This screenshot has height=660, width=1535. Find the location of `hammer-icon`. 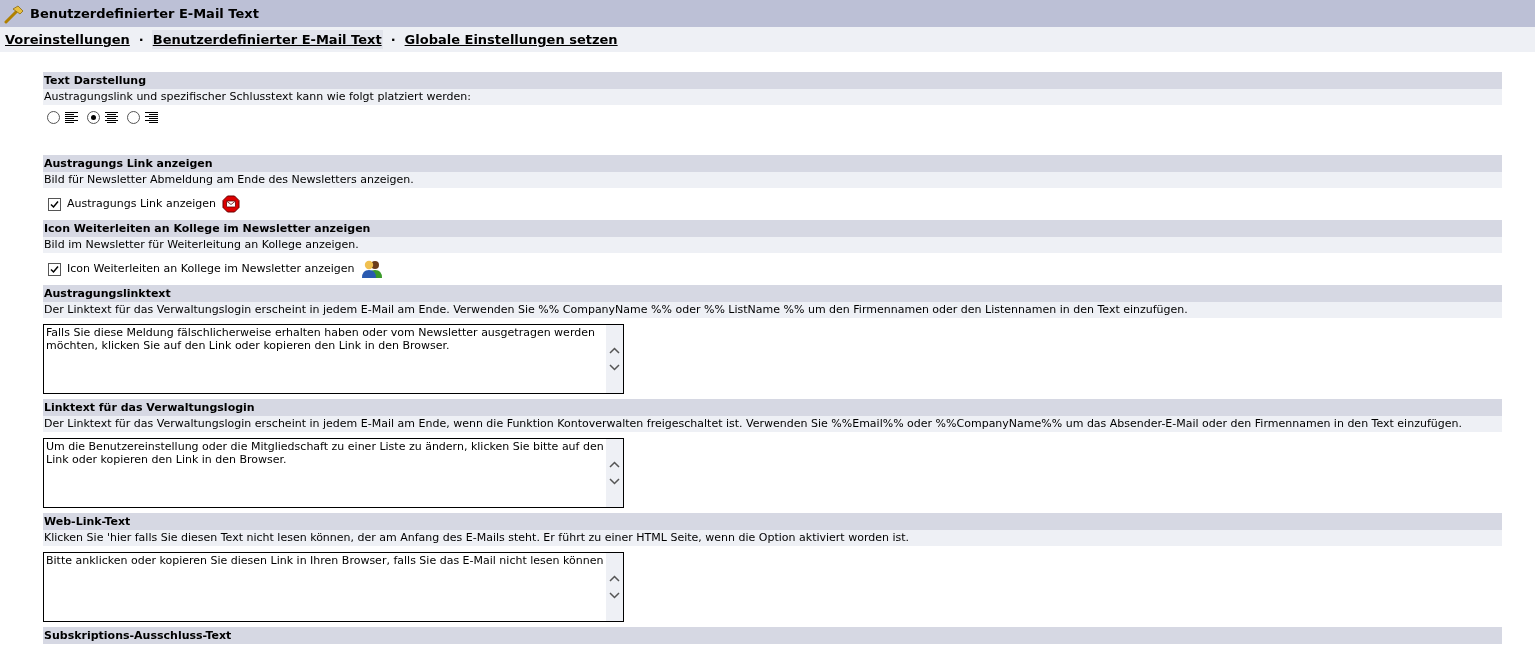

hammer-icon is located at coordinates (14, 13).